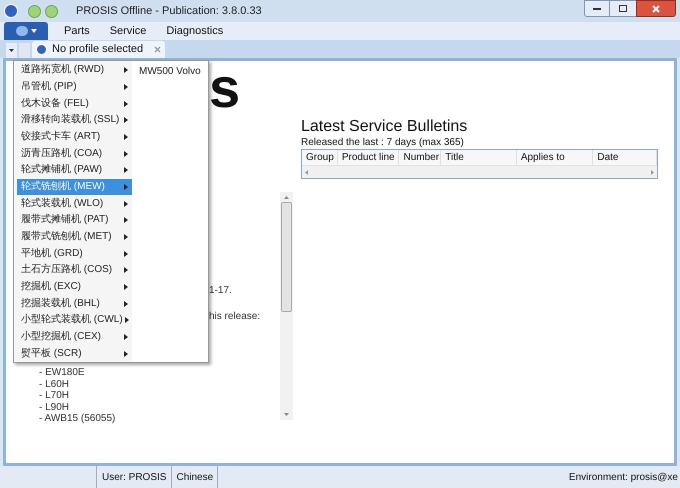 This screenshot has width=680, height=488. Describe the element at coordinates (74, 120) in the screenshot. I see `menu-entry: 滑移转向装载机 (SSL)` at that location.